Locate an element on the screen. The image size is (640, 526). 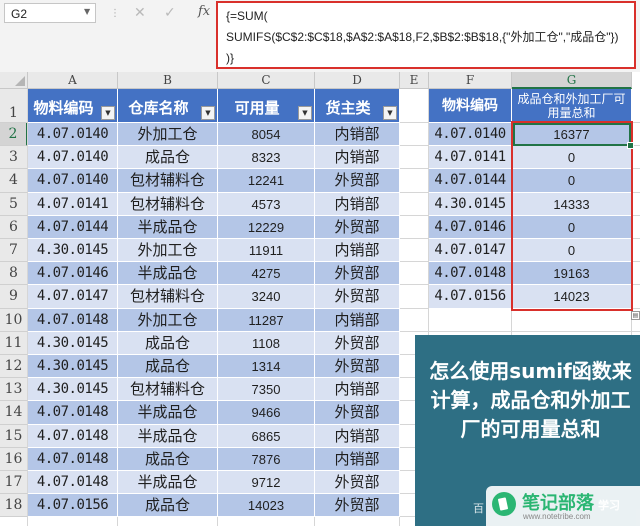
active-cell-g2 is located at coordinates (572, 135).